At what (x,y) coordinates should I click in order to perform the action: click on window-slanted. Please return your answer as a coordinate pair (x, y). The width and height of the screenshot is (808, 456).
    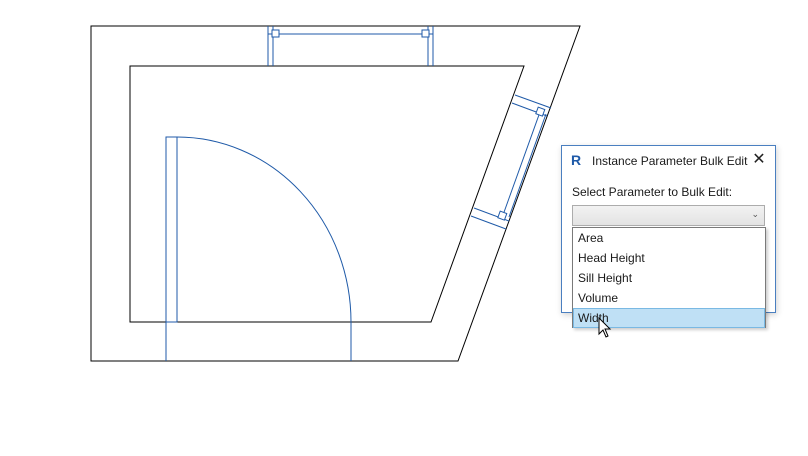
    Looking at the image, I should click on (511, 162).